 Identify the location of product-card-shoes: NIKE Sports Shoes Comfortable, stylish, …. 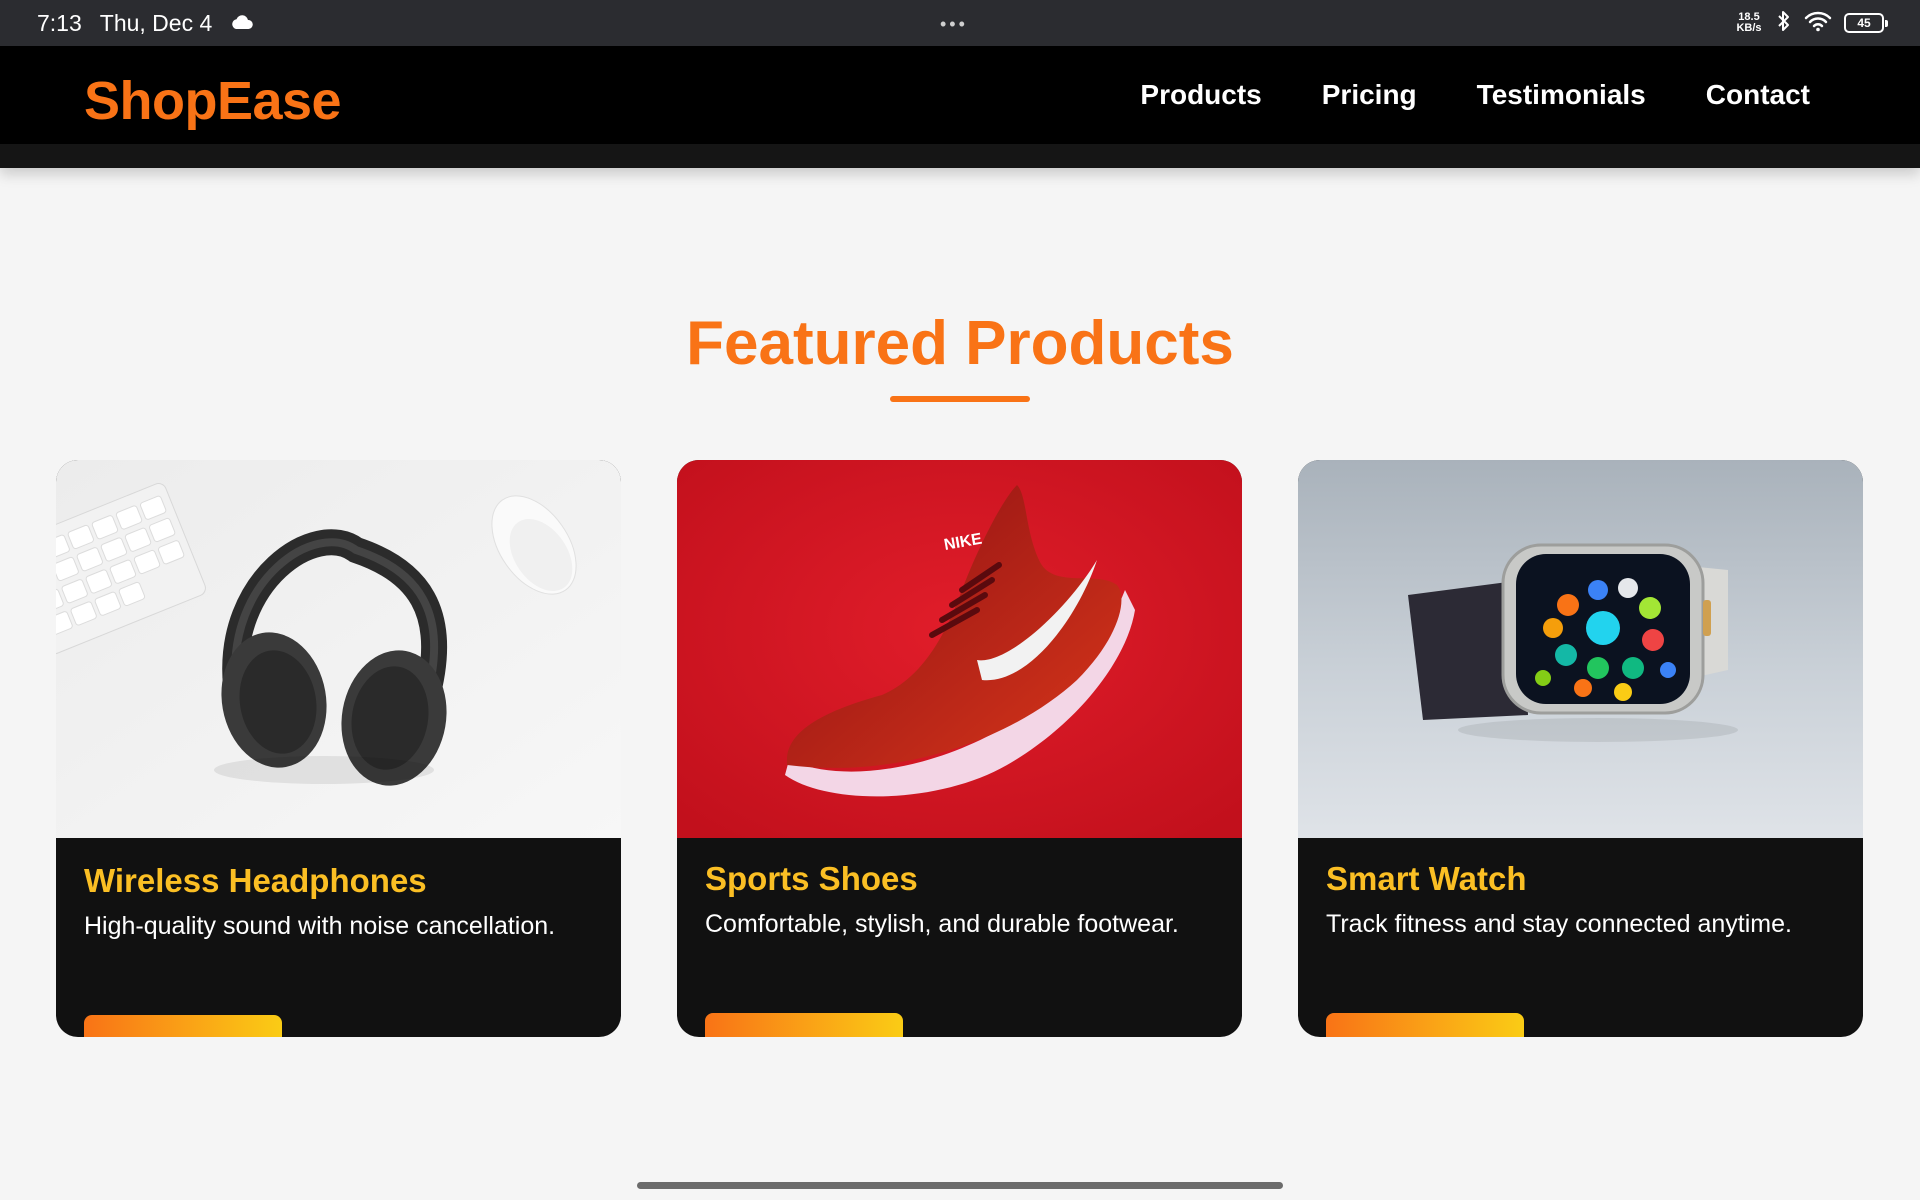
(959, 748).